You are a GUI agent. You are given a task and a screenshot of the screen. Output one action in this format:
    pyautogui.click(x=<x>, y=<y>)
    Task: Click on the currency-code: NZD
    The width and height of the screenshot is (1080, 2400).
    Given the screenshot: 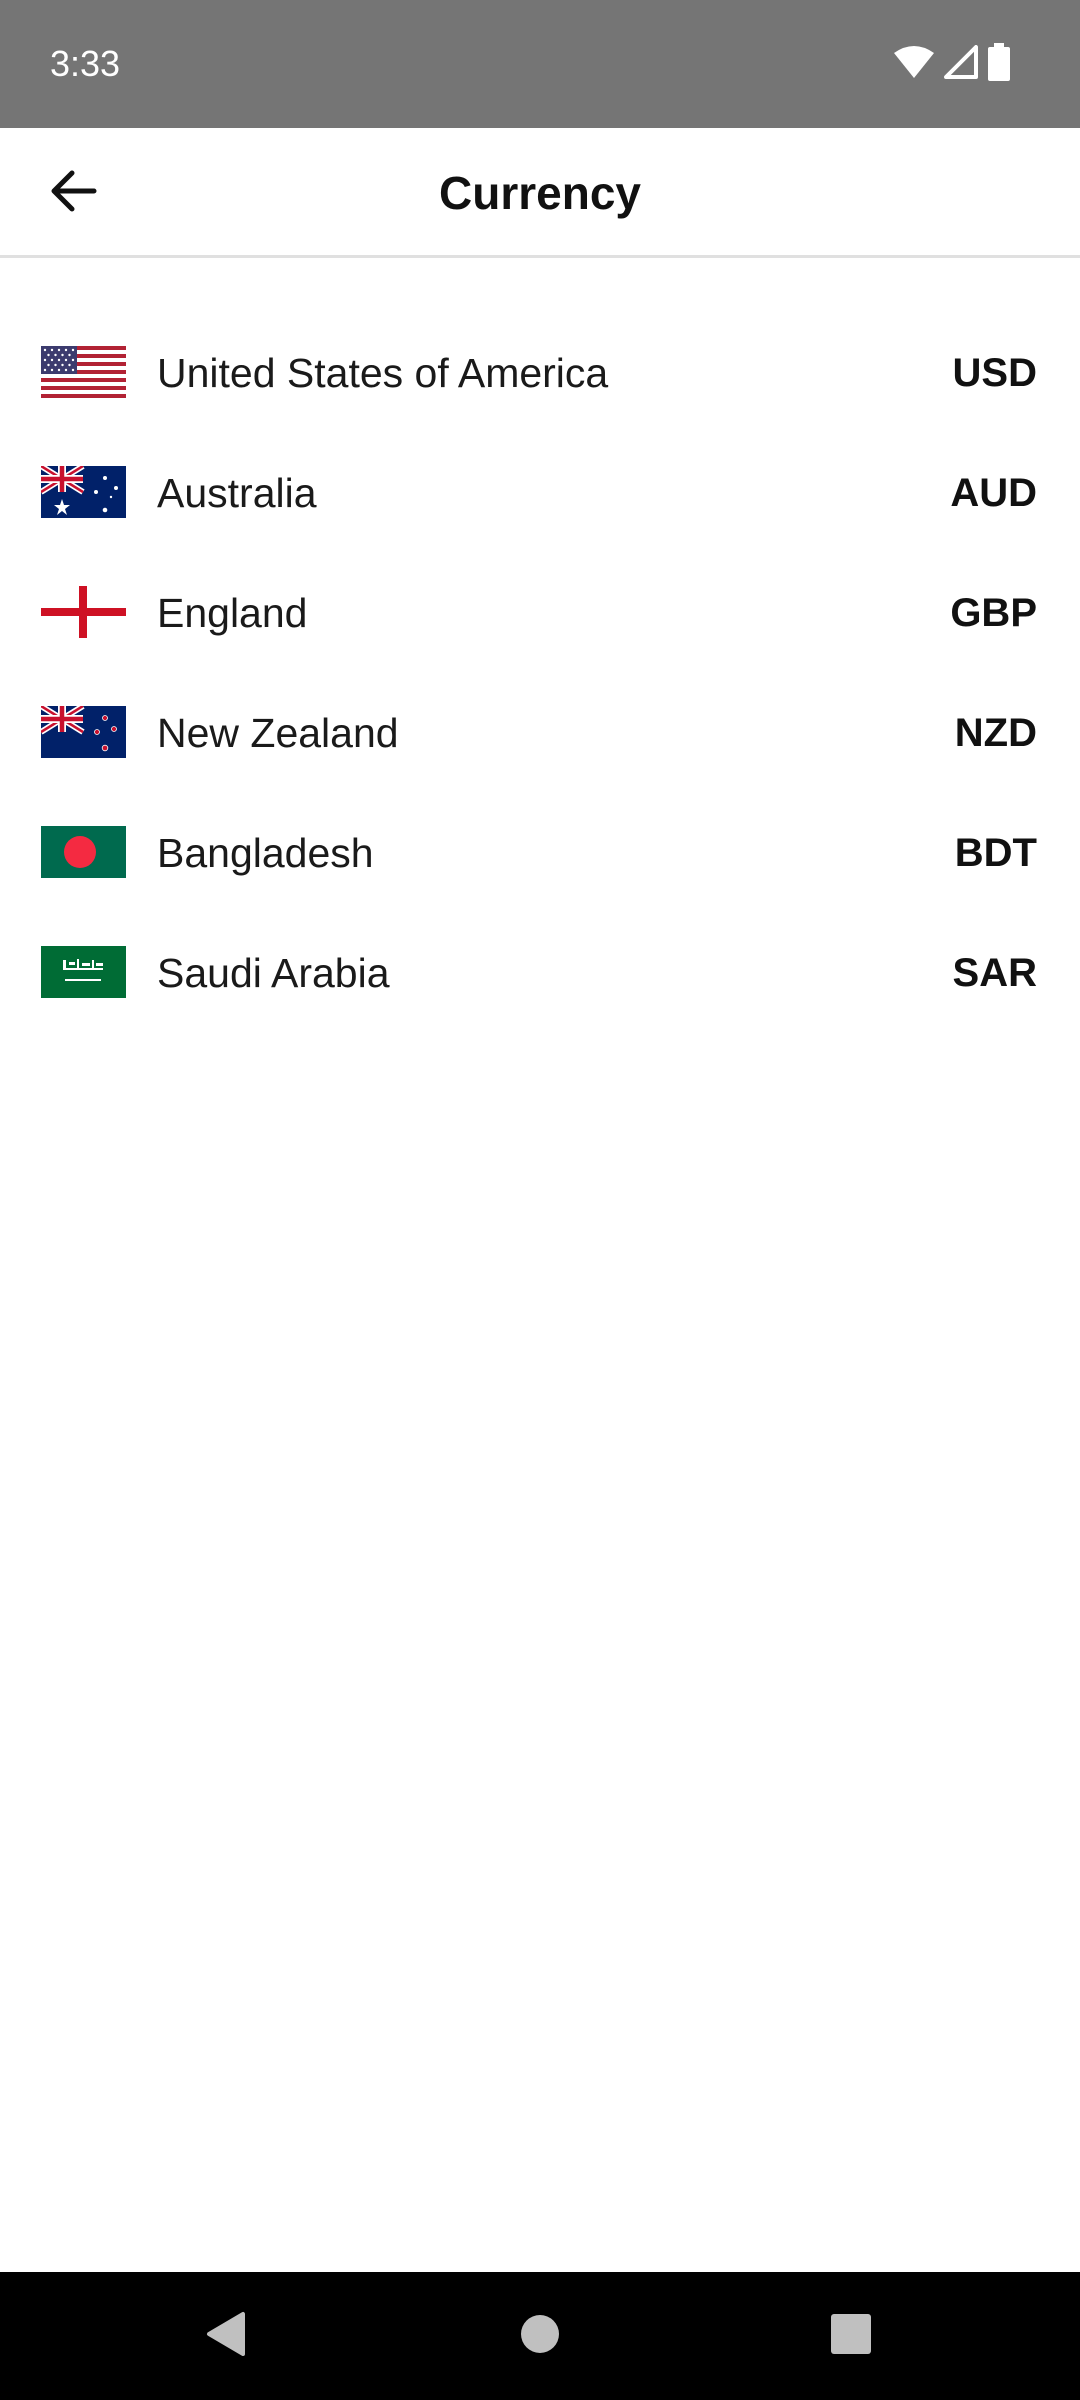 What is the action you would take?
    pyautogui.click(x=995, y=733)
    